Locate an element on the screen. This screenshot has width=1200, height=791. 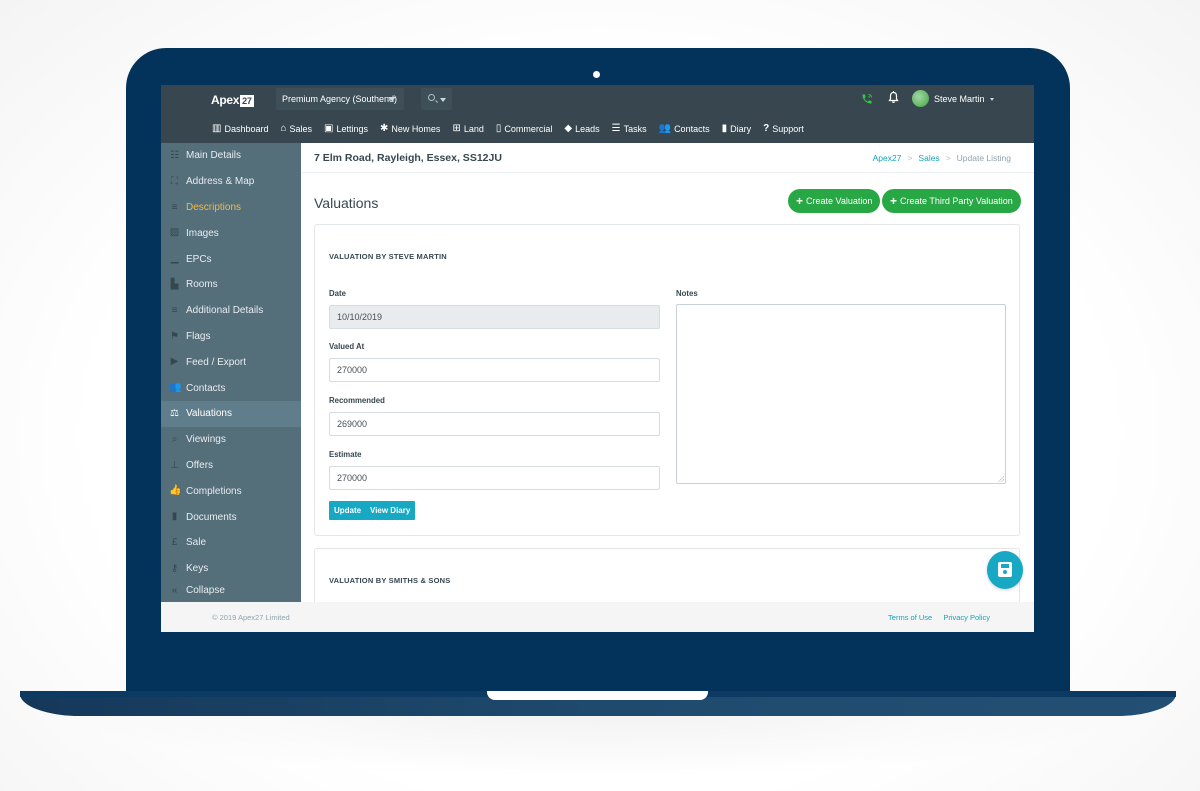
sidebar-item-viewings: ⌕ Viewings is located at coordinates (231, 440).